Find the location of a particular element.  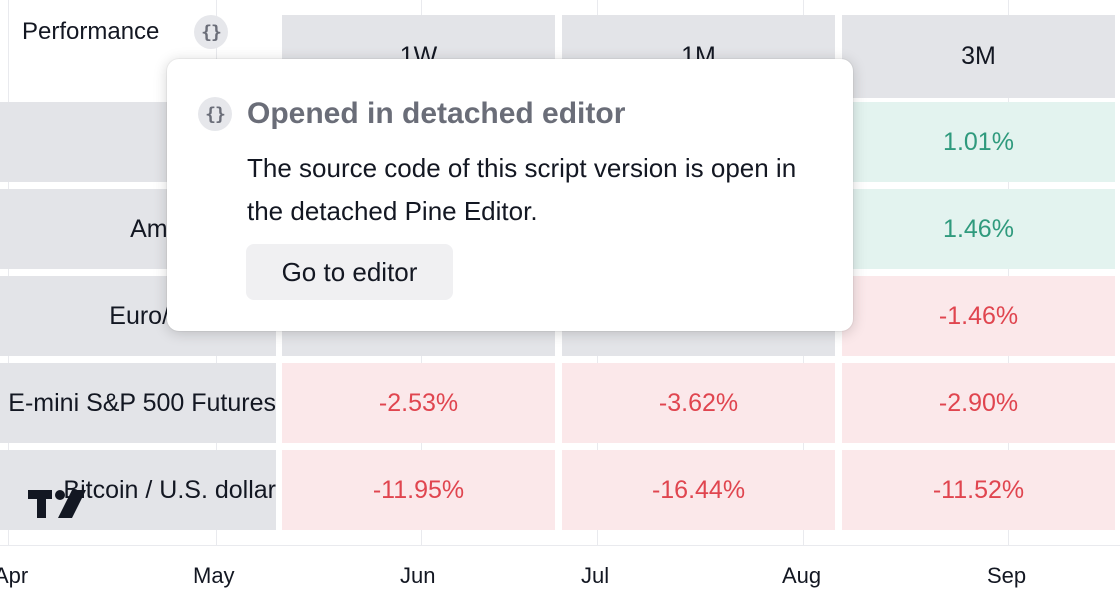

tradingview-logo is located at coordinates (57, 504).